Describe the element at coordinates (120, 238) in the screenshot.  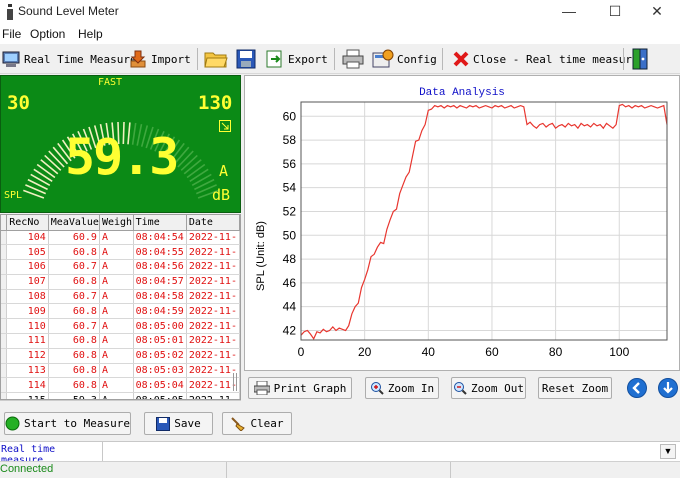
I see `table-row: 104 60.9 A 08:04:54 2022-11-` at that location.